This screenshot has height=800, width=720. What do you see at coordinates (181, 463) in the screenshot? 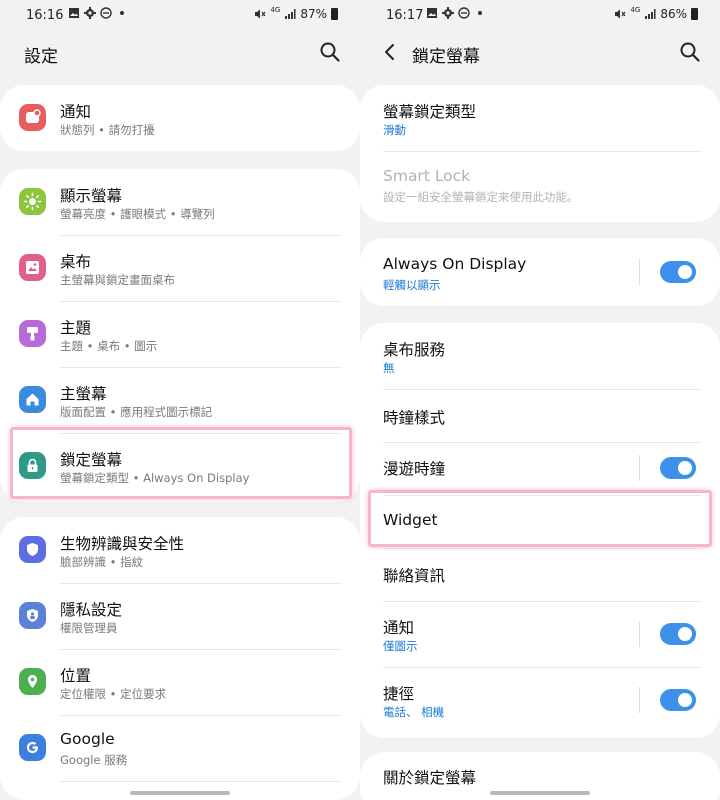
I see `highlight-lock-screen` at bounding box center [181, 463].